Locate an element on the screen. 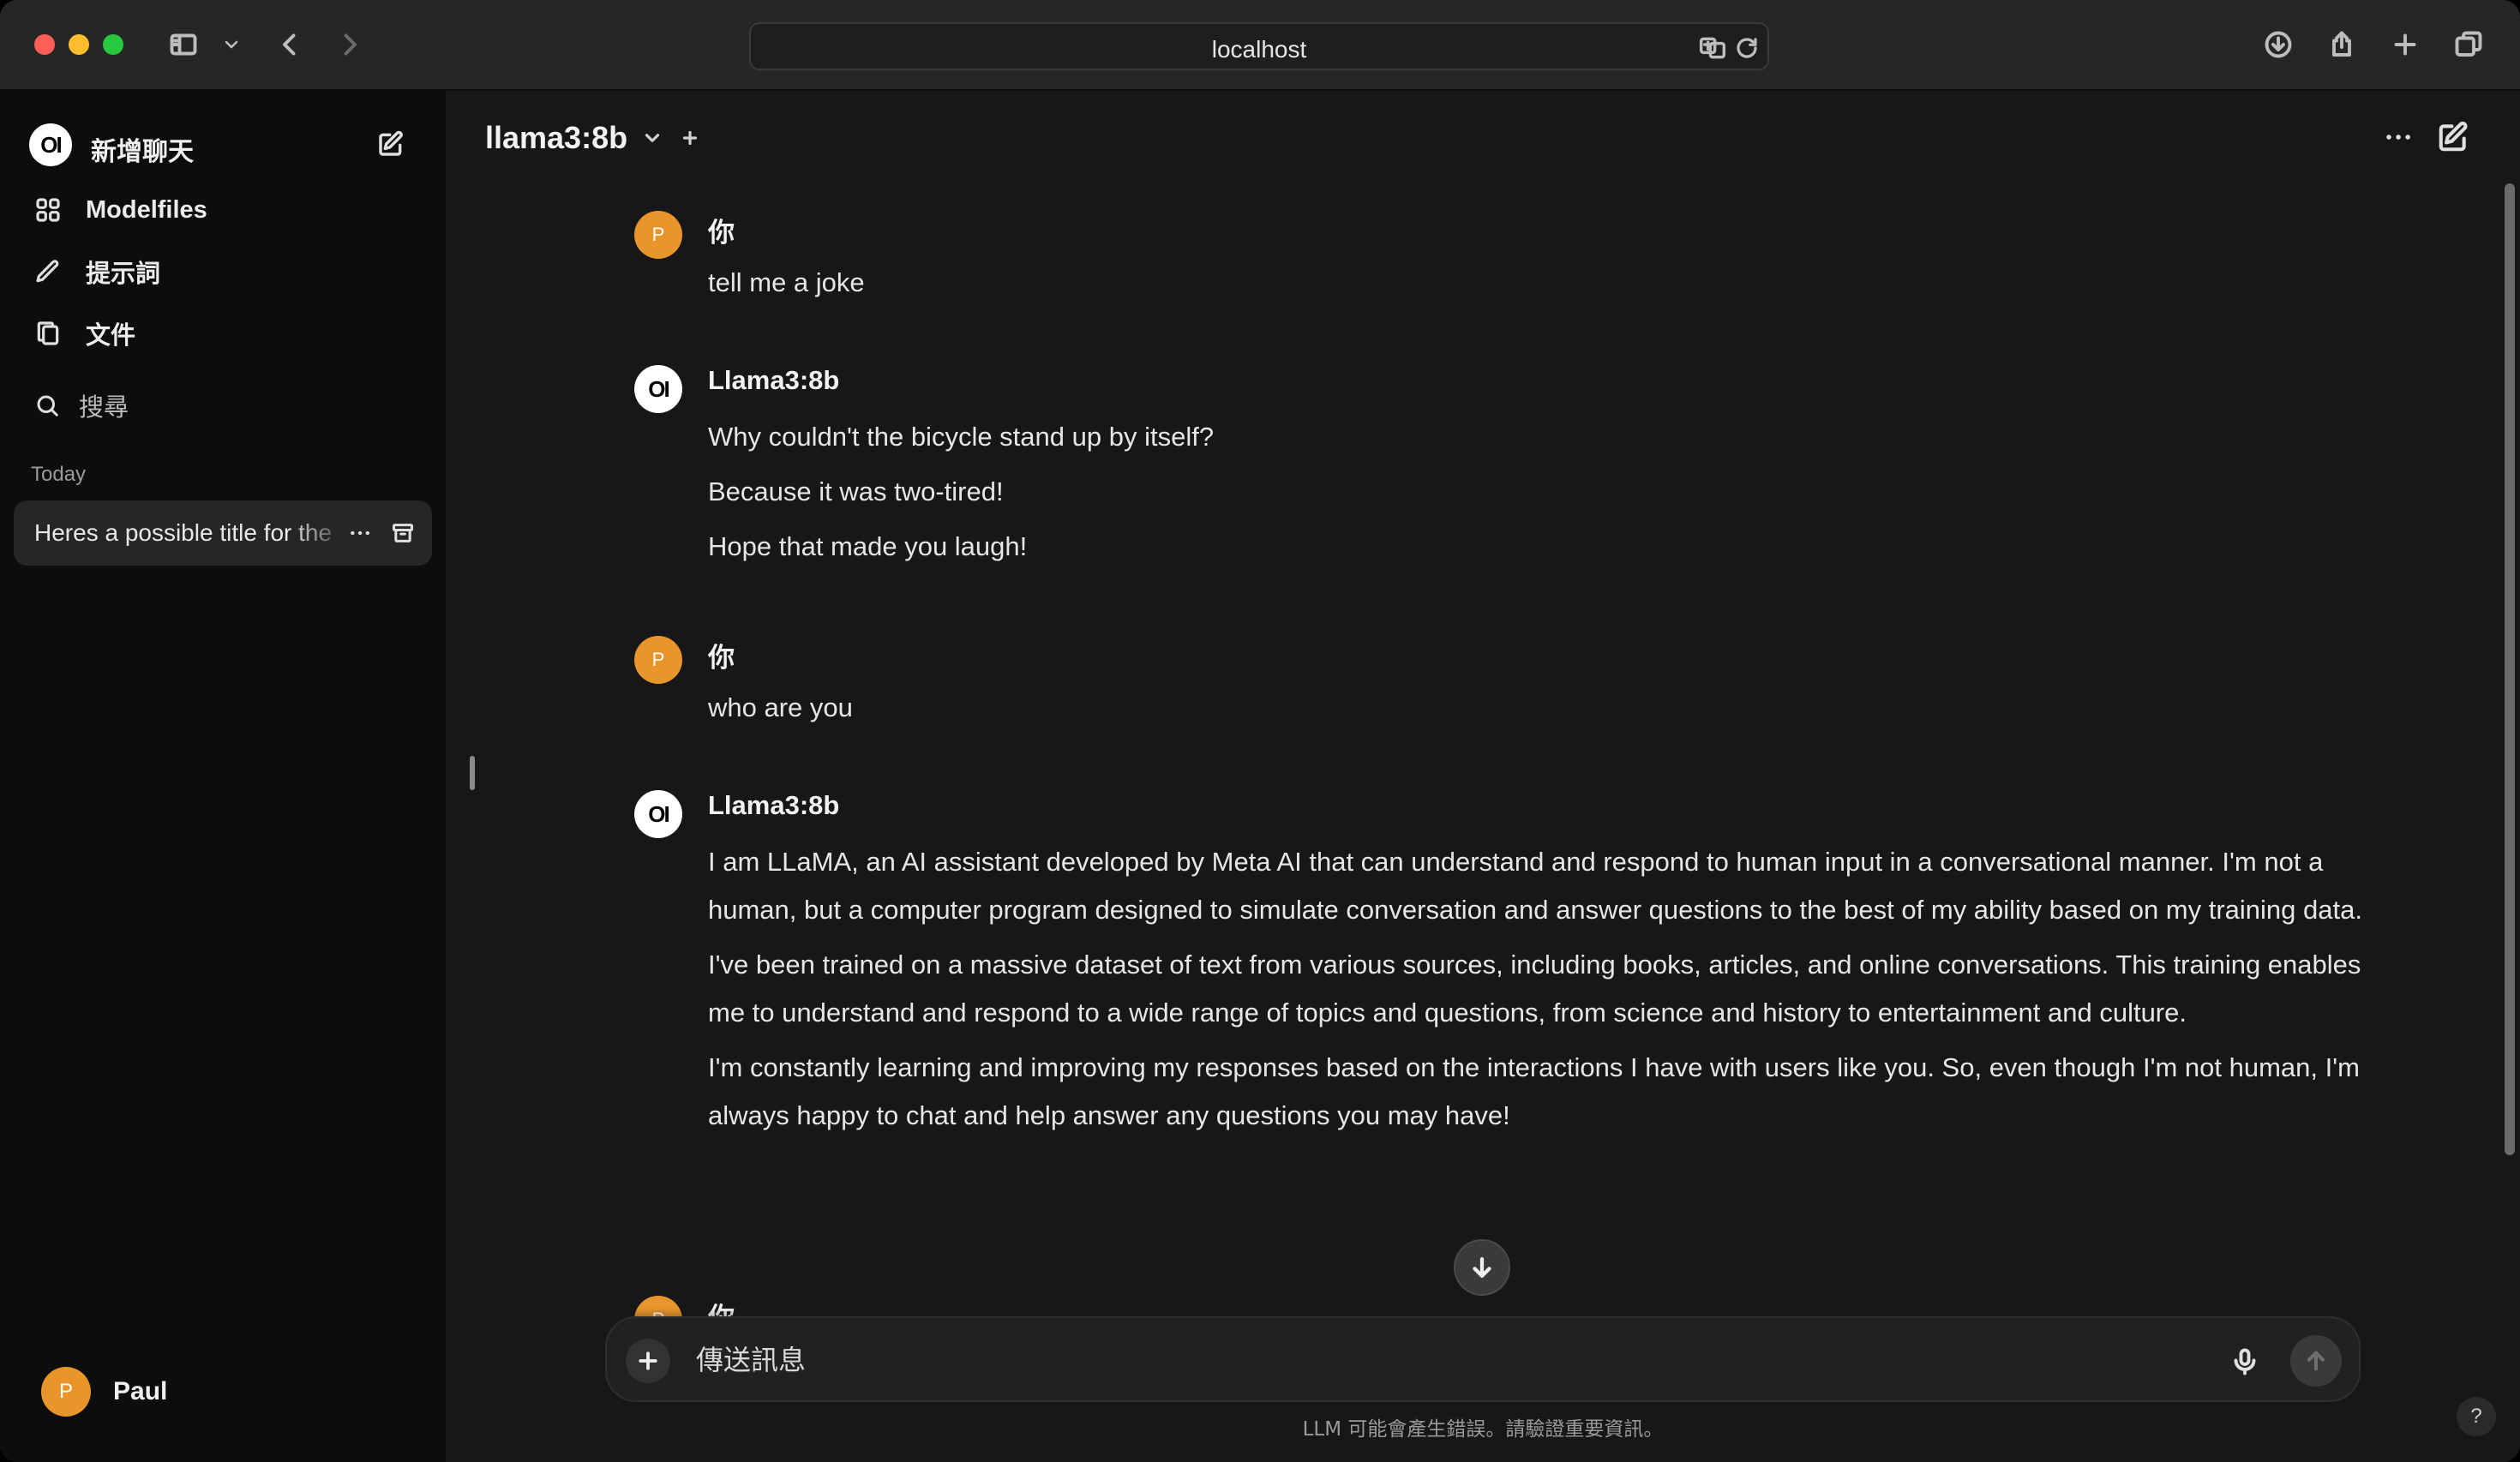 The image size is (2520, 1462). help-button: ? is located at coordinates (2476, 1416).